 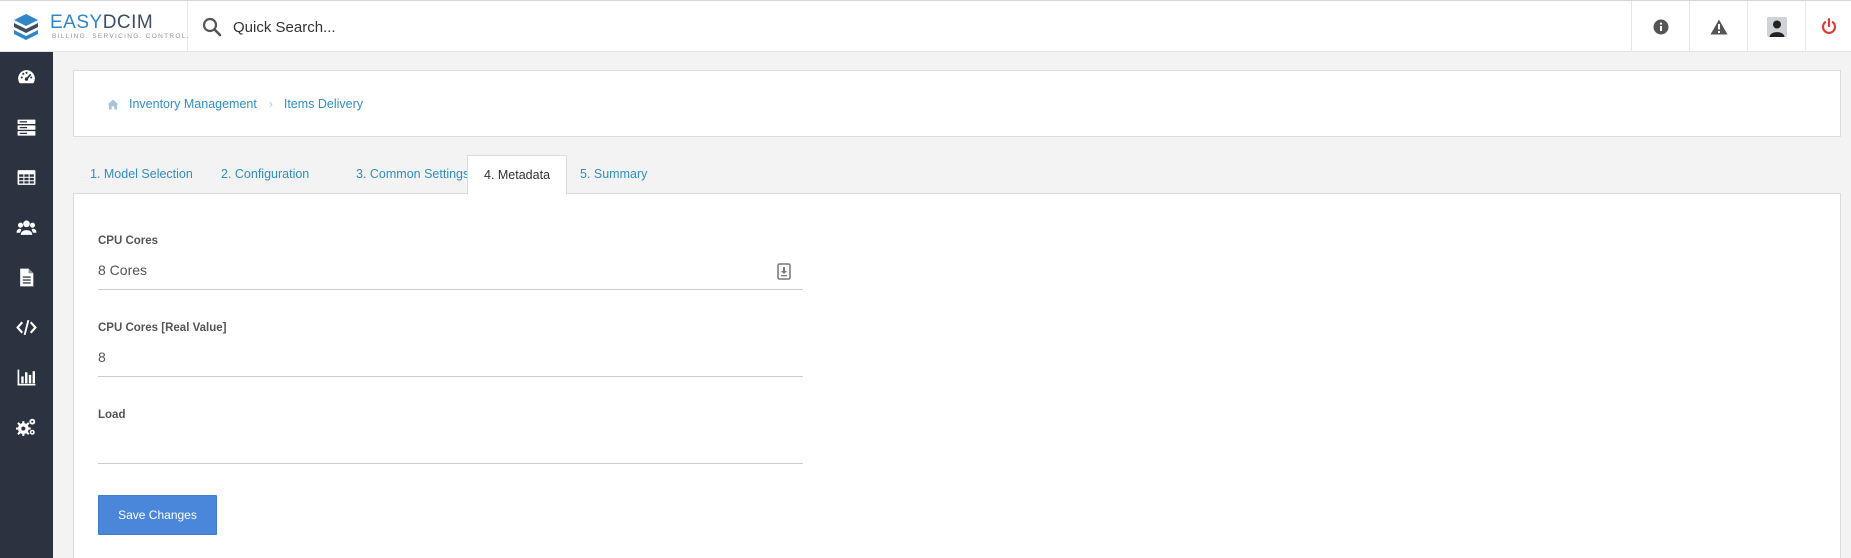 What do you see at coordinates (909, 26) in the screenshot?
I see `quick-search` at bounding box center [909, 26].